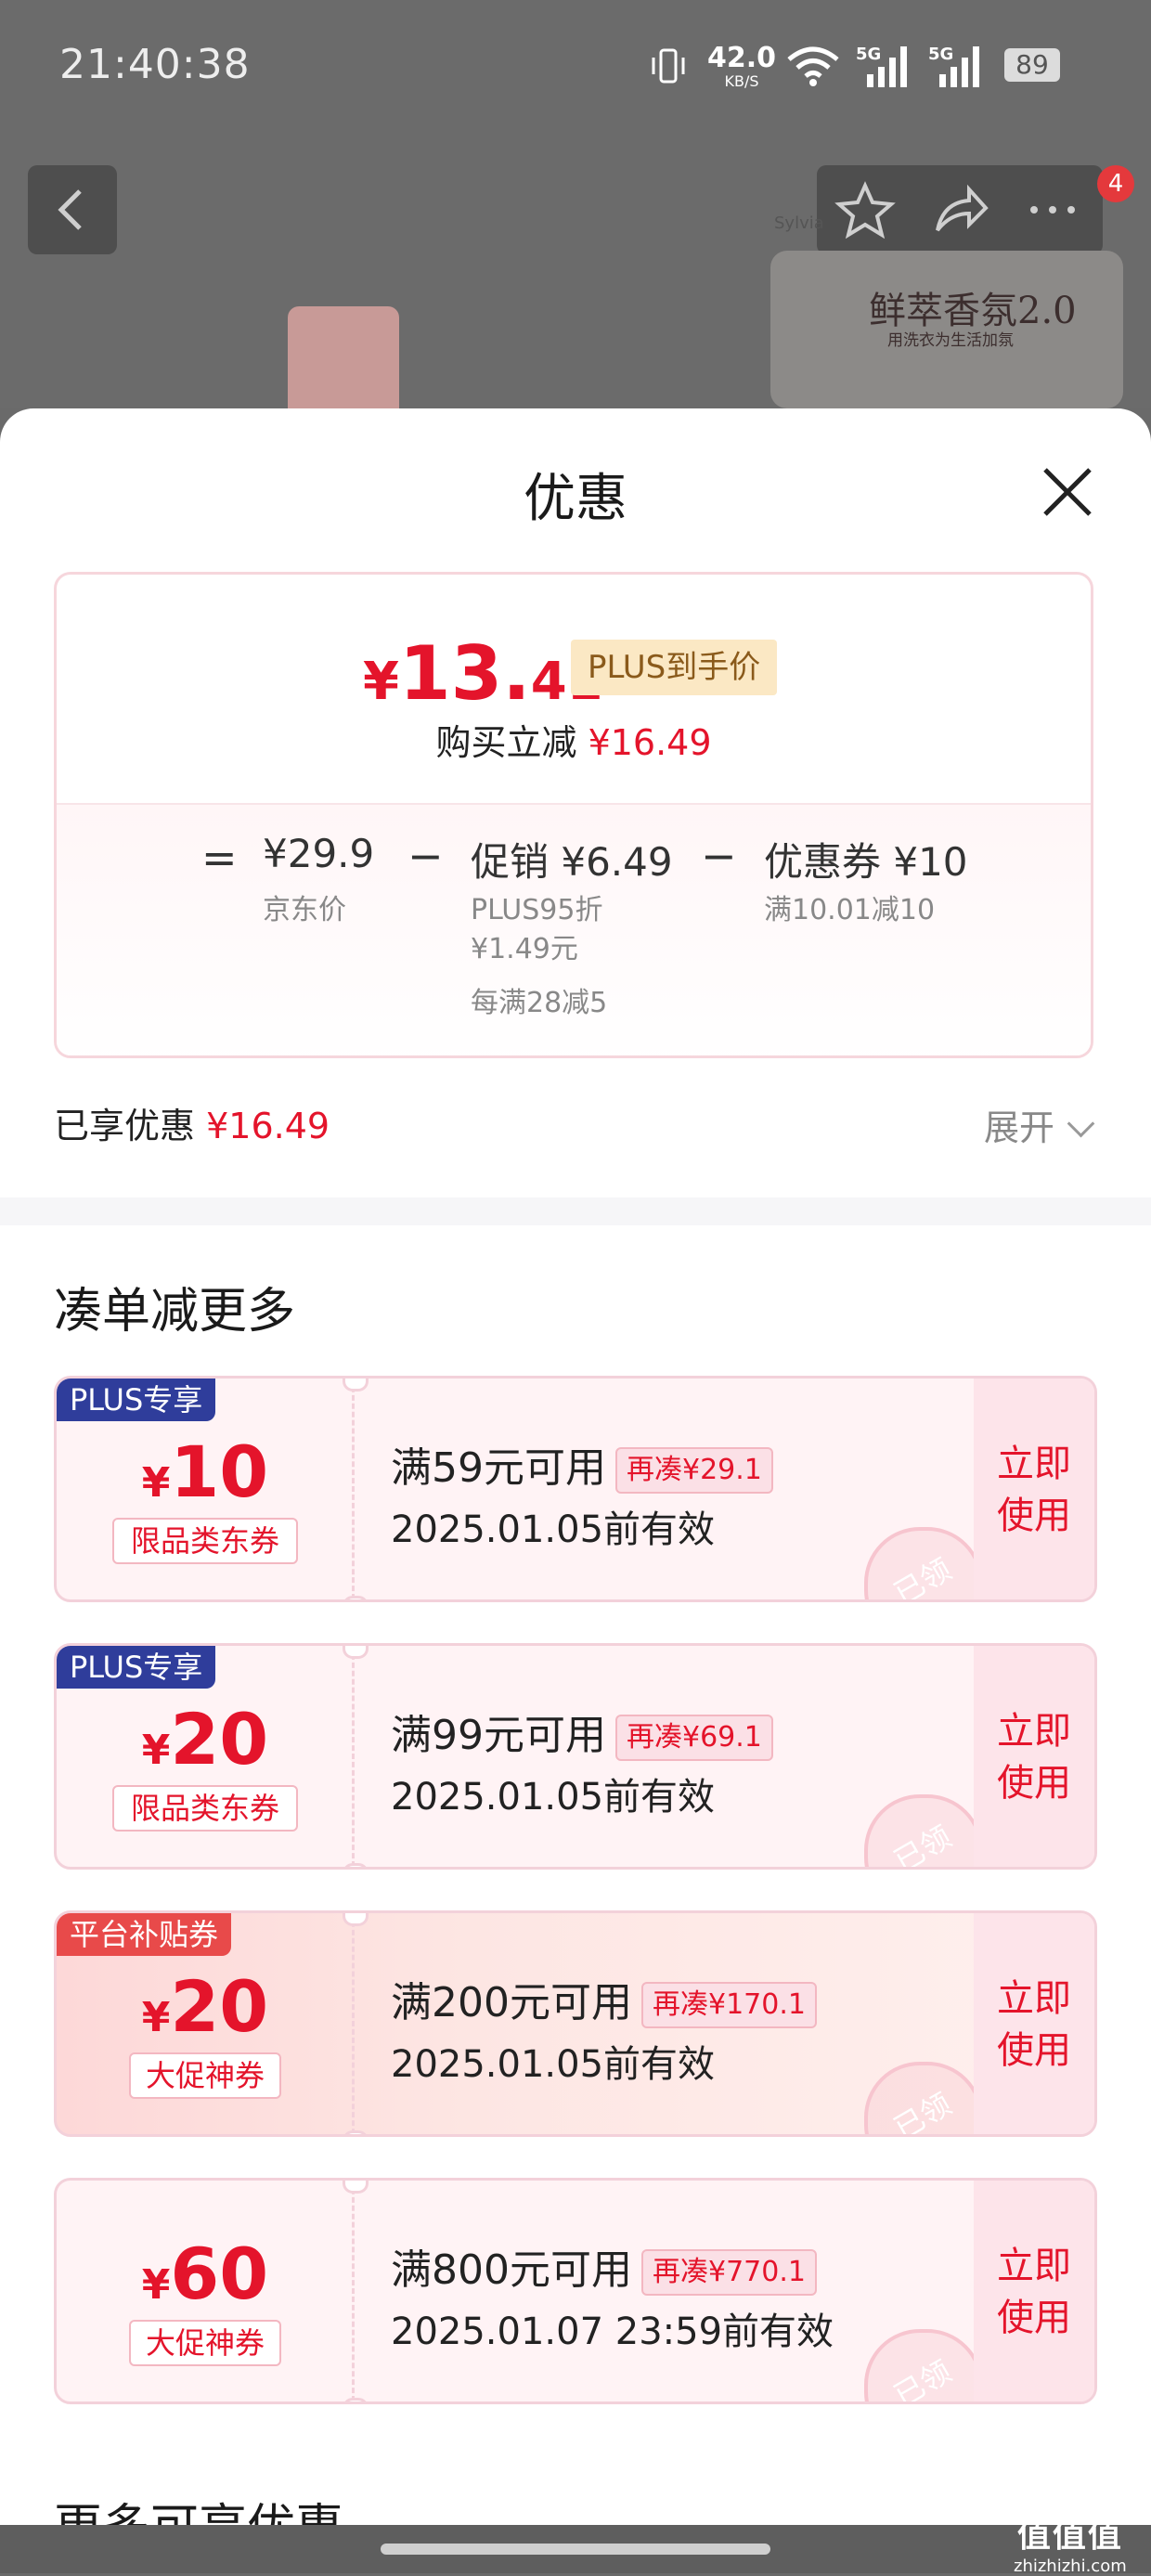  Describe the element at coordinates (946, 311) in the screenshot. I see `promo-banner: Sylvia 鲜萃香氛2.0 用洗衣为生活加氛` at that location.